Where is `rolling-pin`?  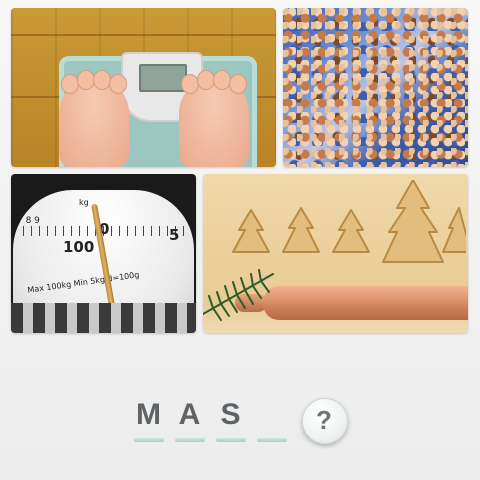 rolling-pin is located at coordinates (365, 303).